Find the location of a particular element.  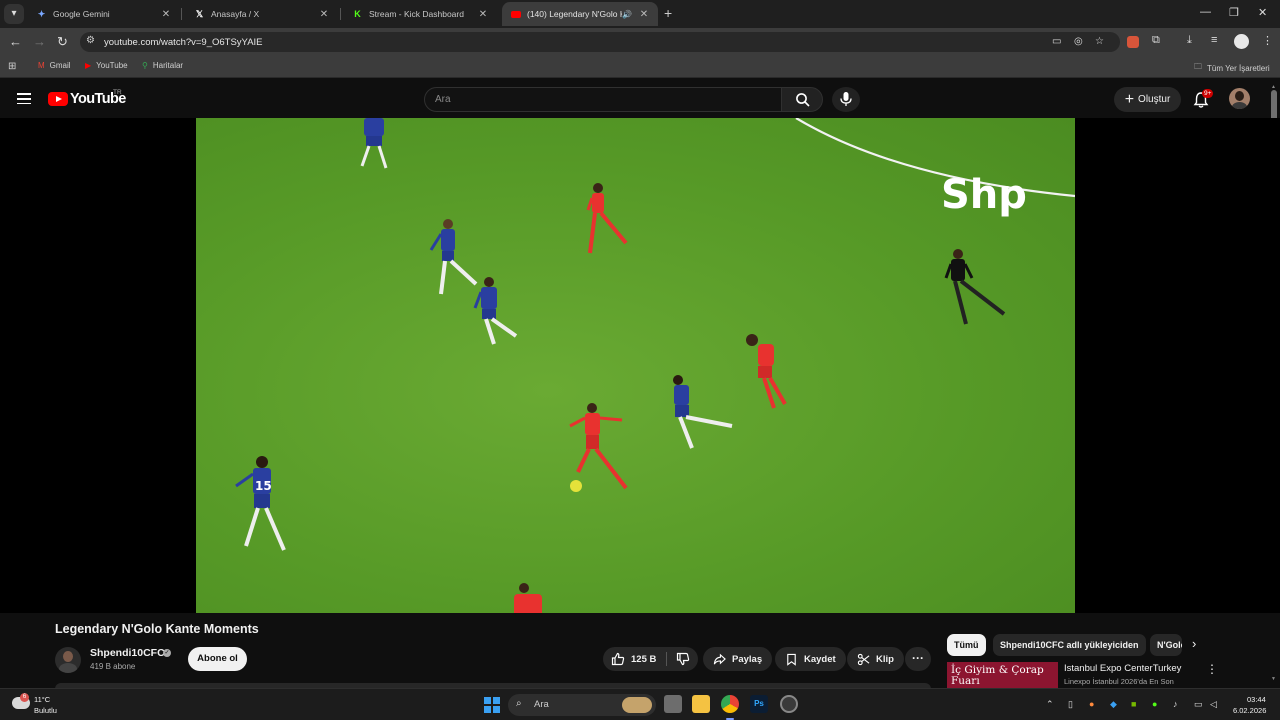

chip-ngolo: N'Golo is located at coordinates (1166, 645).